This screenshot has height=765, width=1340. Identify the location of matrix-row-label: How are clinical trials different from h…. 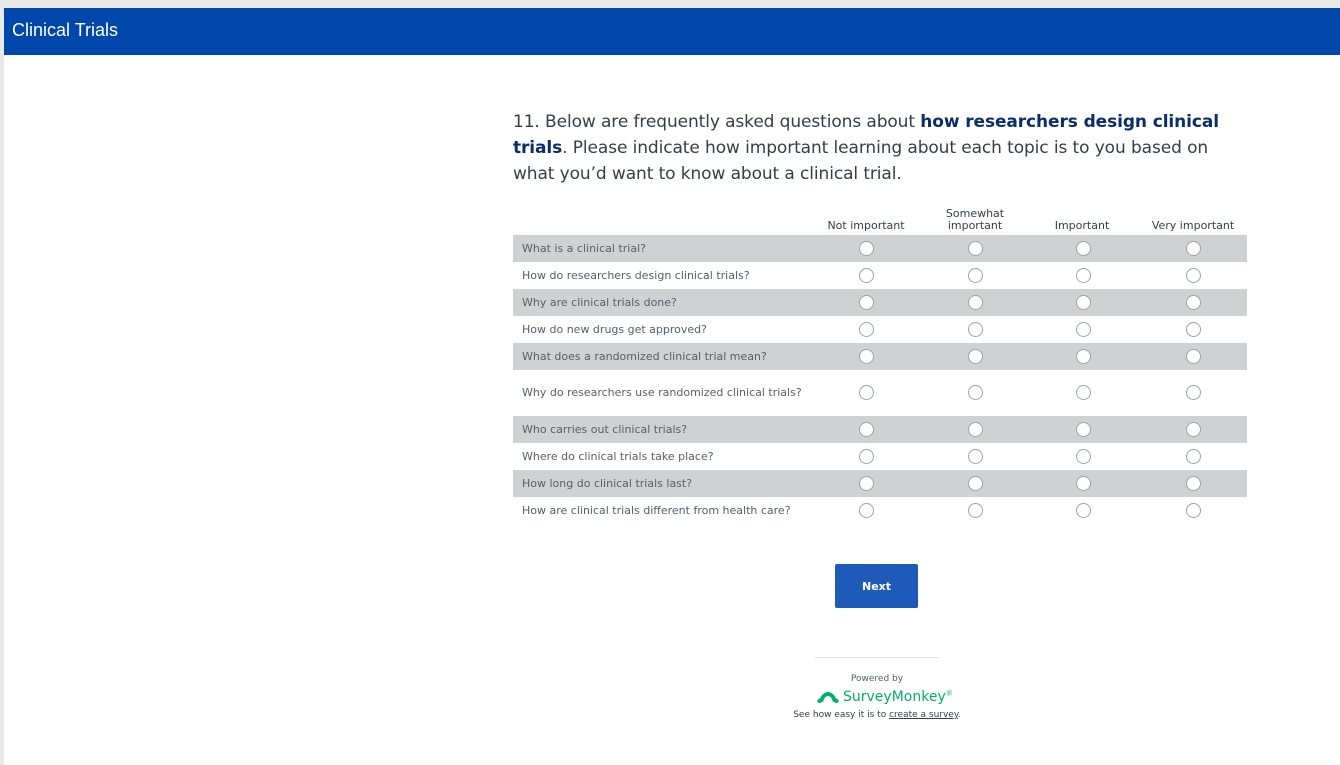
(656, 510).